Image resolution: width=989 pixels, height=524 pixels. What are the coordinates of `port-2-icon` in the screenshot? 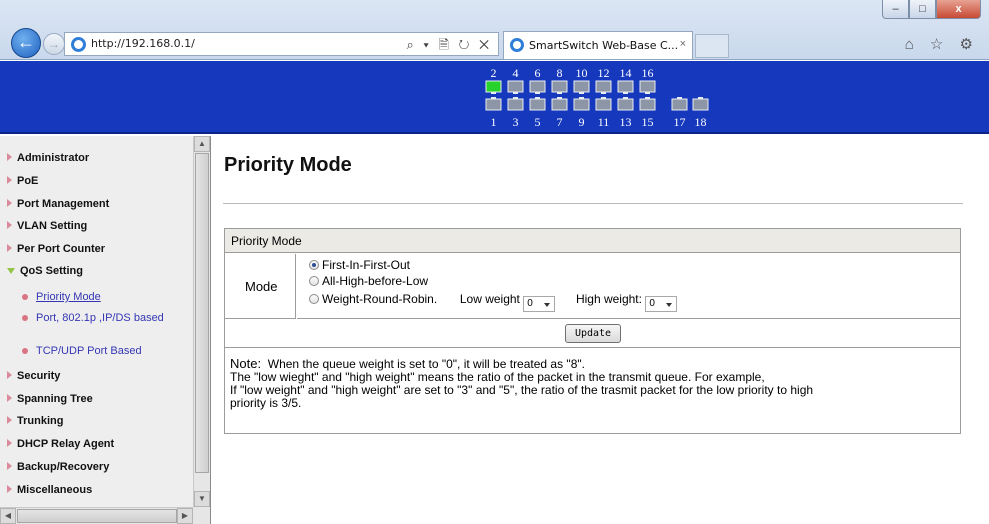 It's located at (493, 87).